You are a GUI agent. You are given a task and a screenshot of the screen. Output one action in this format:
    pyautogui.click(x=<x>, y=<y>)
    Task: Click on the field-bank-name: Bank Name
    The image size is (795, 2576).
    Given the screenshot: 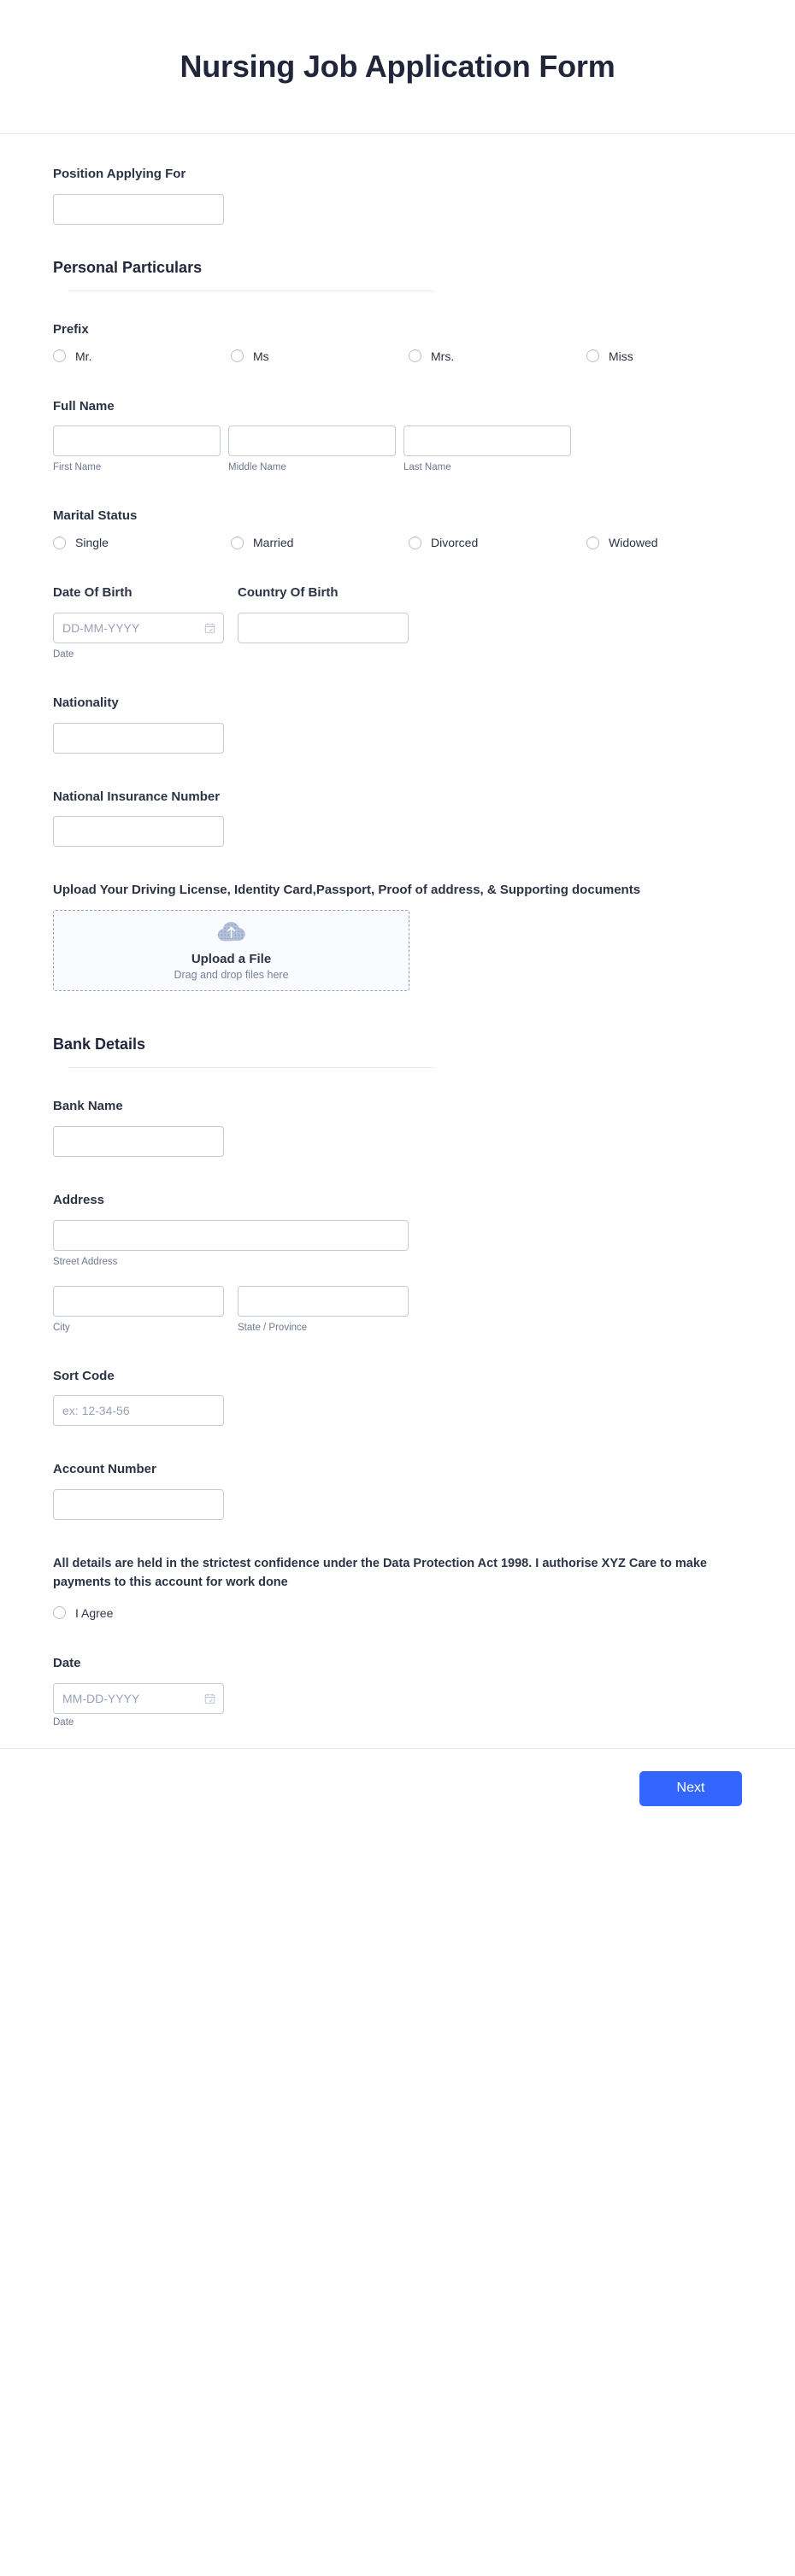 What is the action you would take?
    pyautogui.click(x=397, y=1127)
    